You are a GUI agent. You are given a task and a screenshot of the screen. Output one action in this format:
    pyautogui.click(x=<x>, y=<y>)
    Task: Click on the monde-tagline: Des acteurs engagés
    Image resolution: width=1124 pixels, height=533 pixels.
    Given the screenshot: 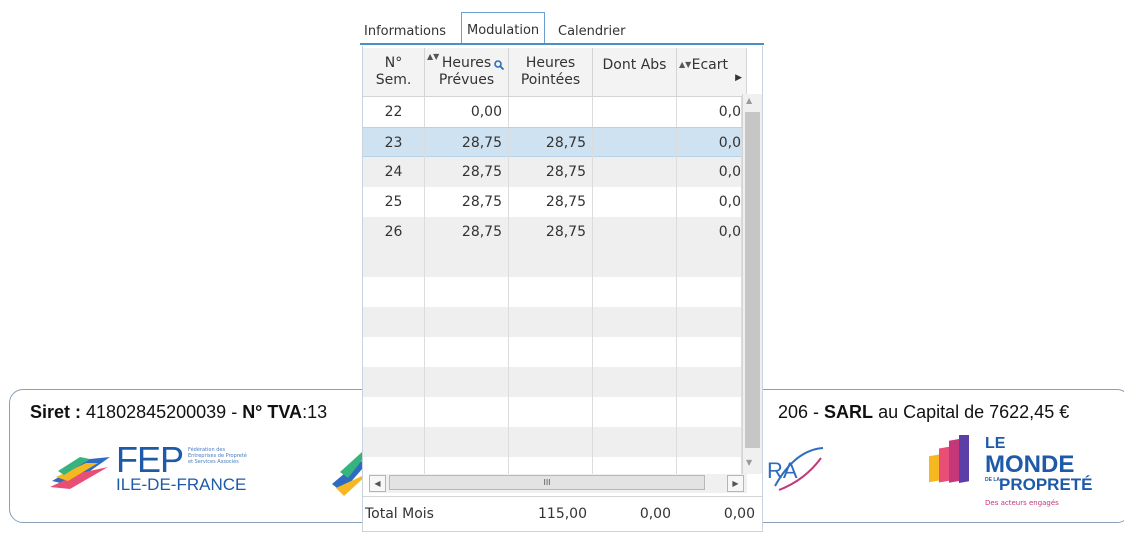 What is the action you would take?
    pyautogui.click(x=1022, y=503)
    